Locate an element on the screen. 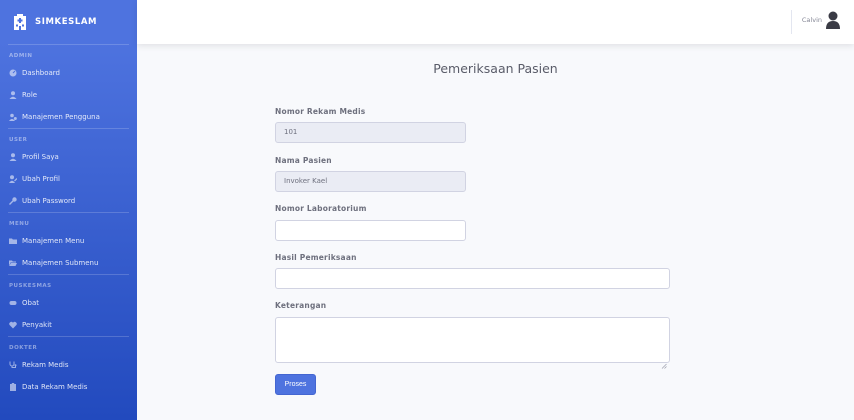 The width and height of the screenshot is (854, 420). sidebar-item-ubah-profil: Ubah Profil is located at coordinates (68, 179).